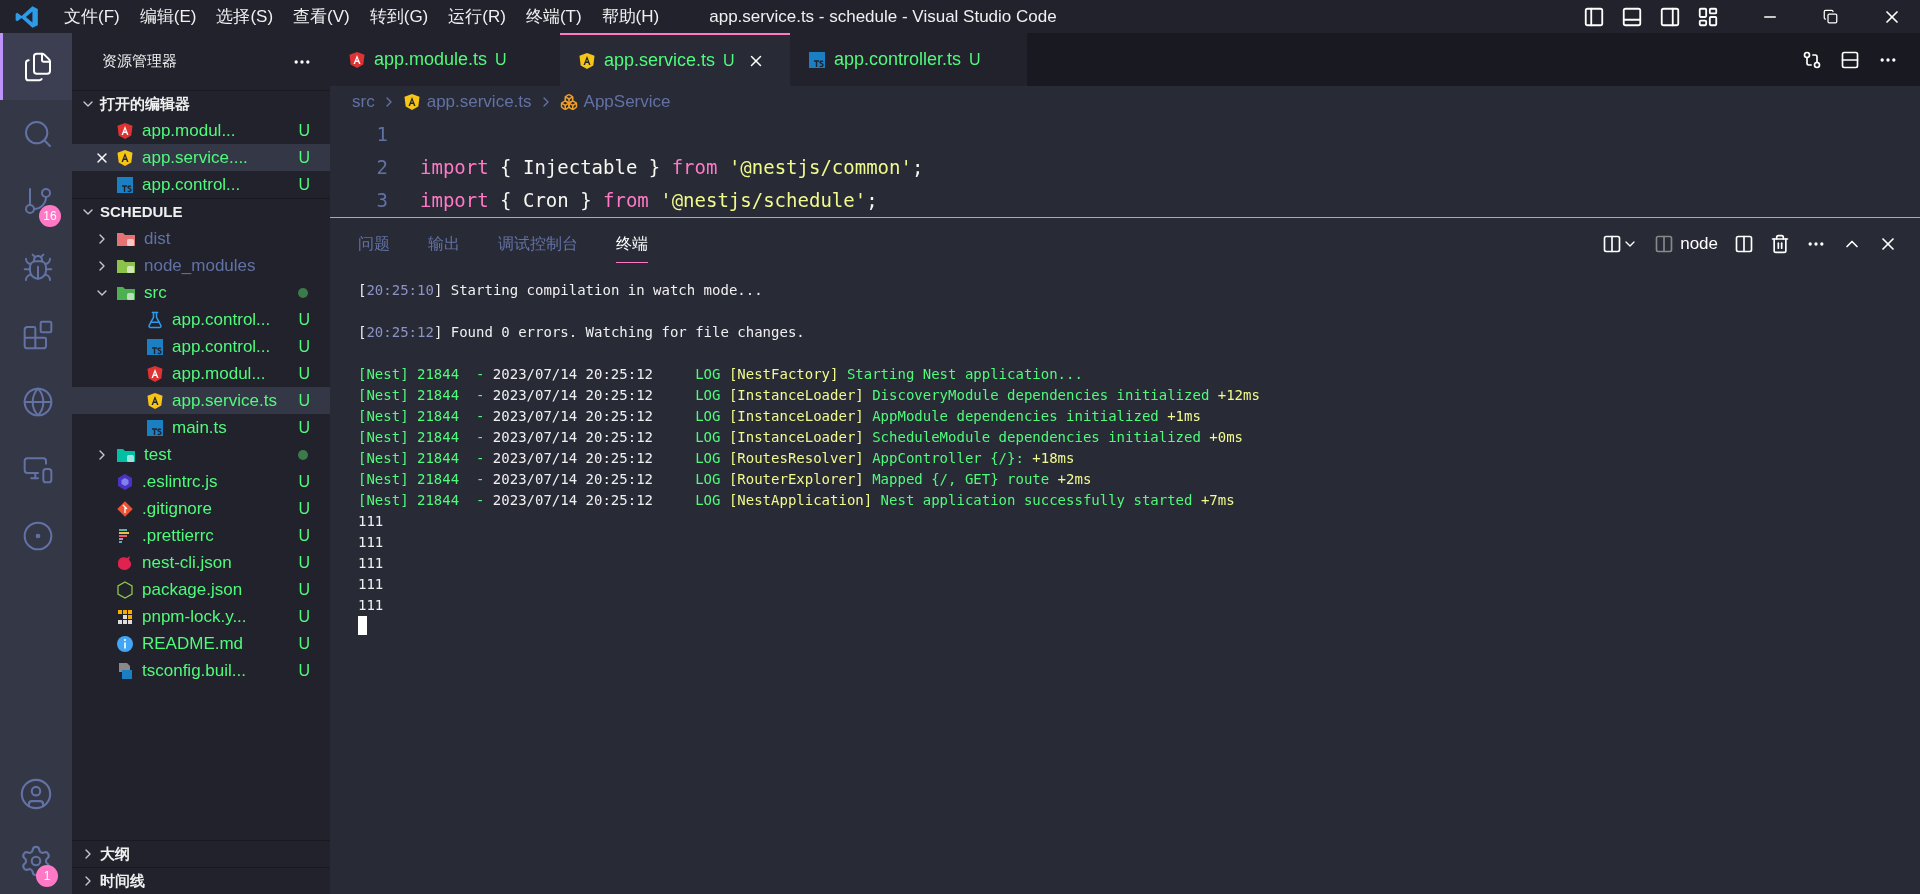 The image size is (1920, 894). I want to click on file-row: package.json U, so click(201, 589).